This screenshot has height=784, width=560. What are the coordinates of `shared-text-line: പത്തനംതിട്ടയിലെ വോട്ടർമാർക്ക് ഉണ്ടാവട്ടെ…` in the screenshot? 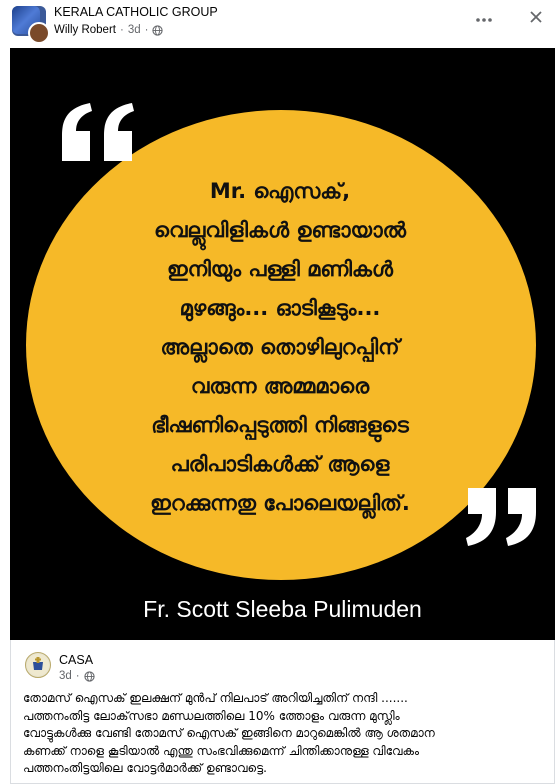 It's located at (145, 768).